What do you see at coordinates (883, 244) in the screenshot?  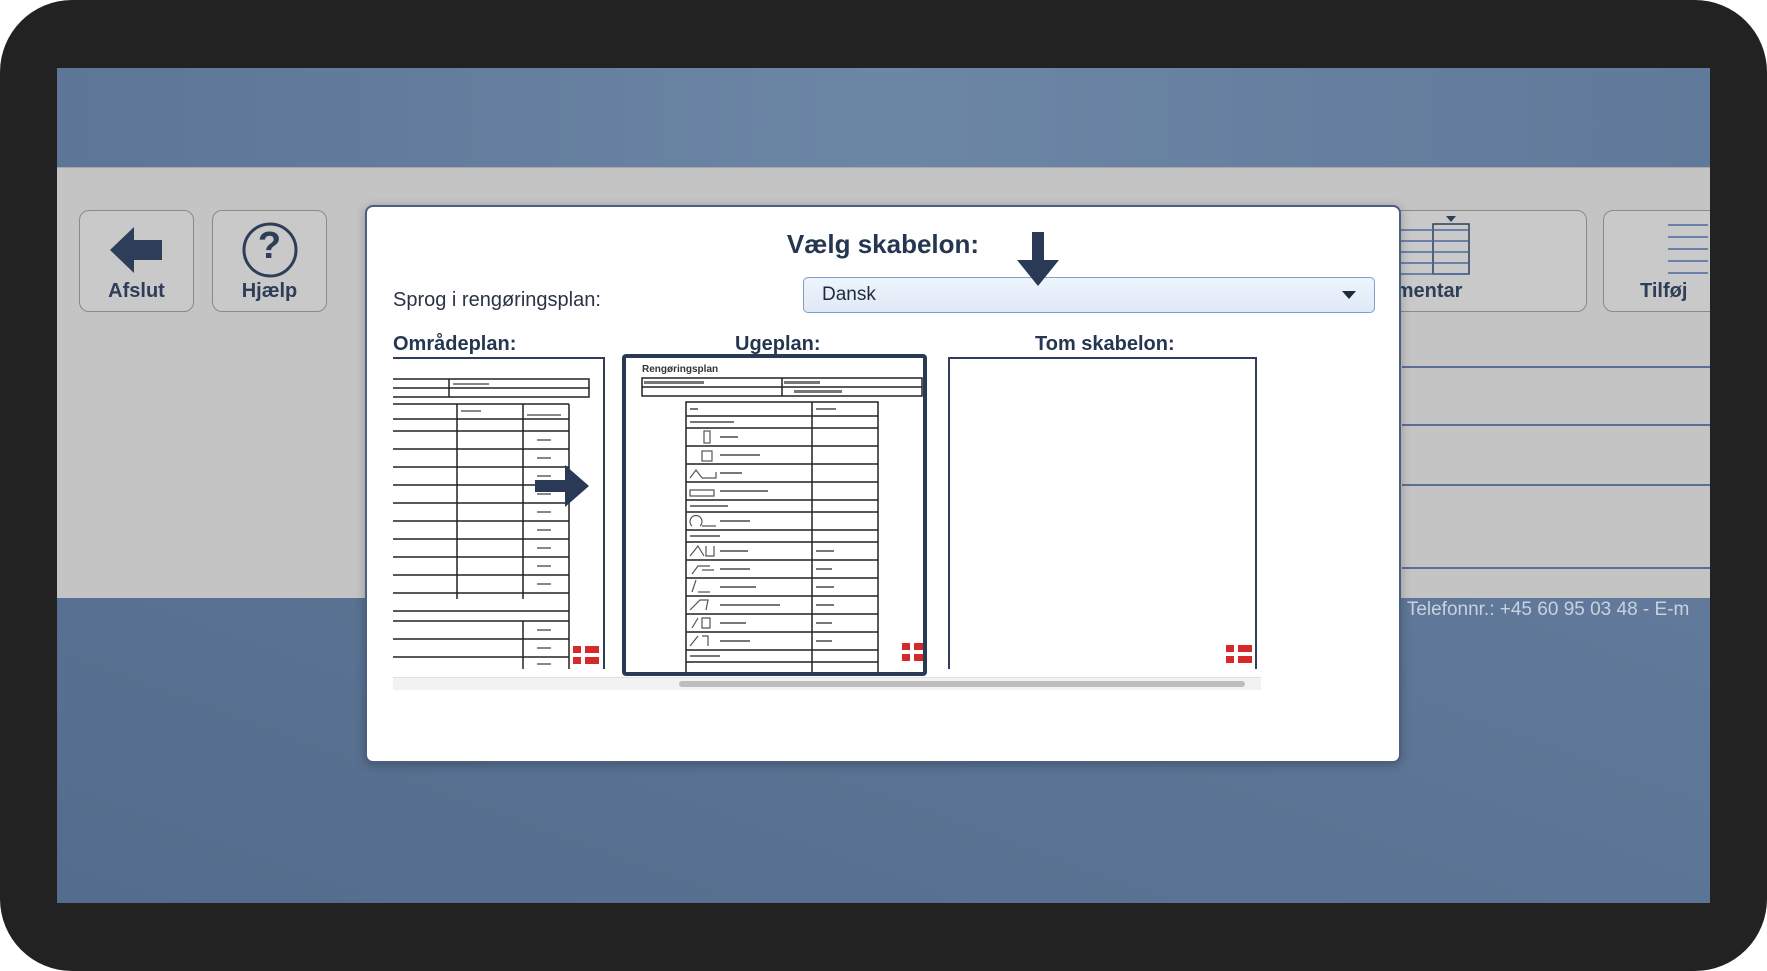 I see `dialog-title: Vælg skabelon:` at bounding box center [883, 244].